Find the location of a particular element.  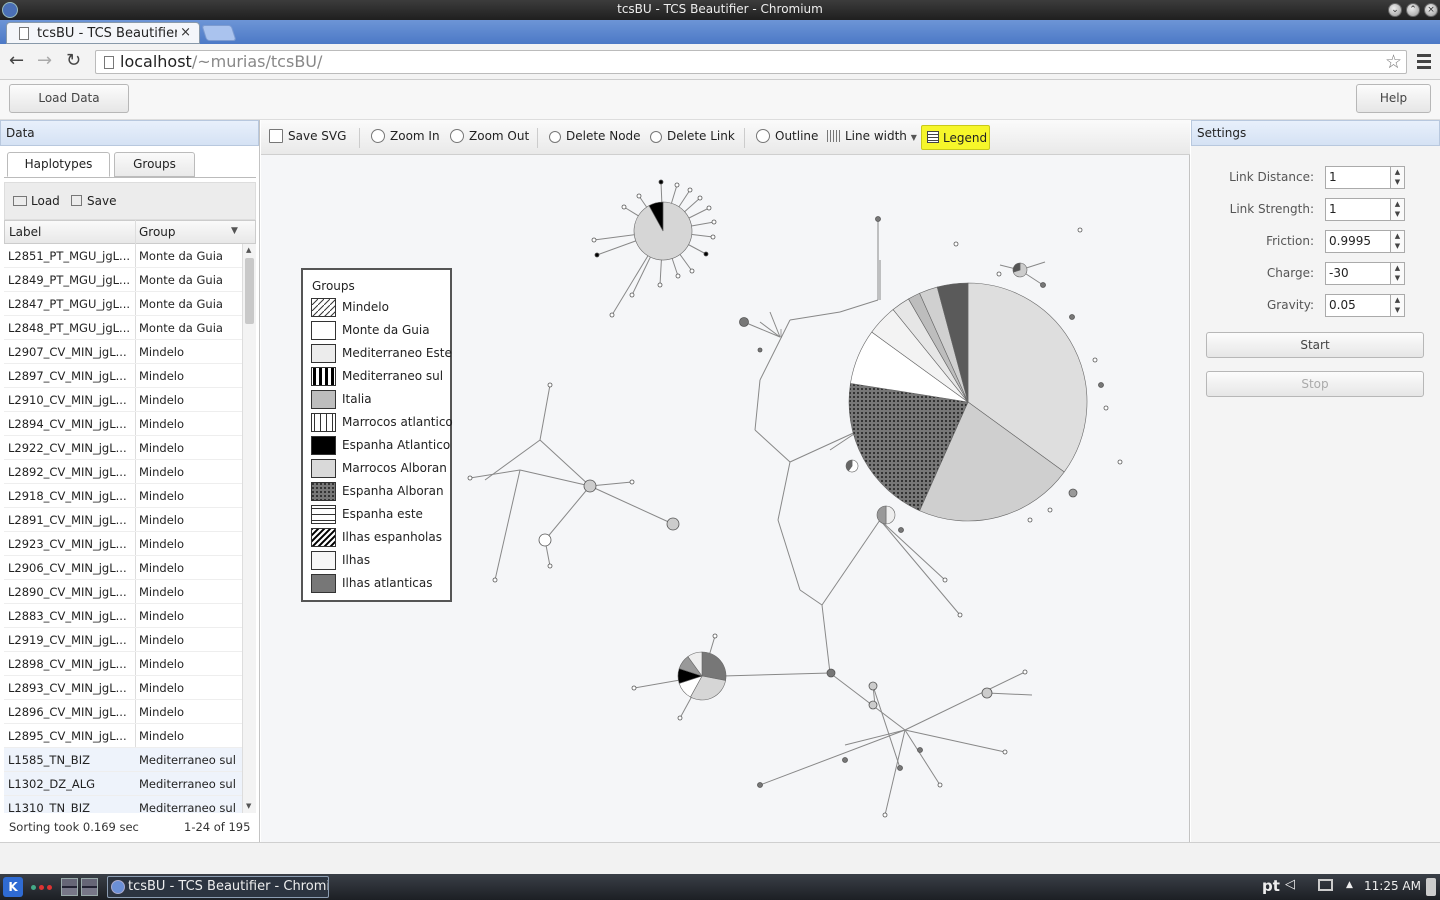

back-icon: ← is located at coordinates (16, 61).